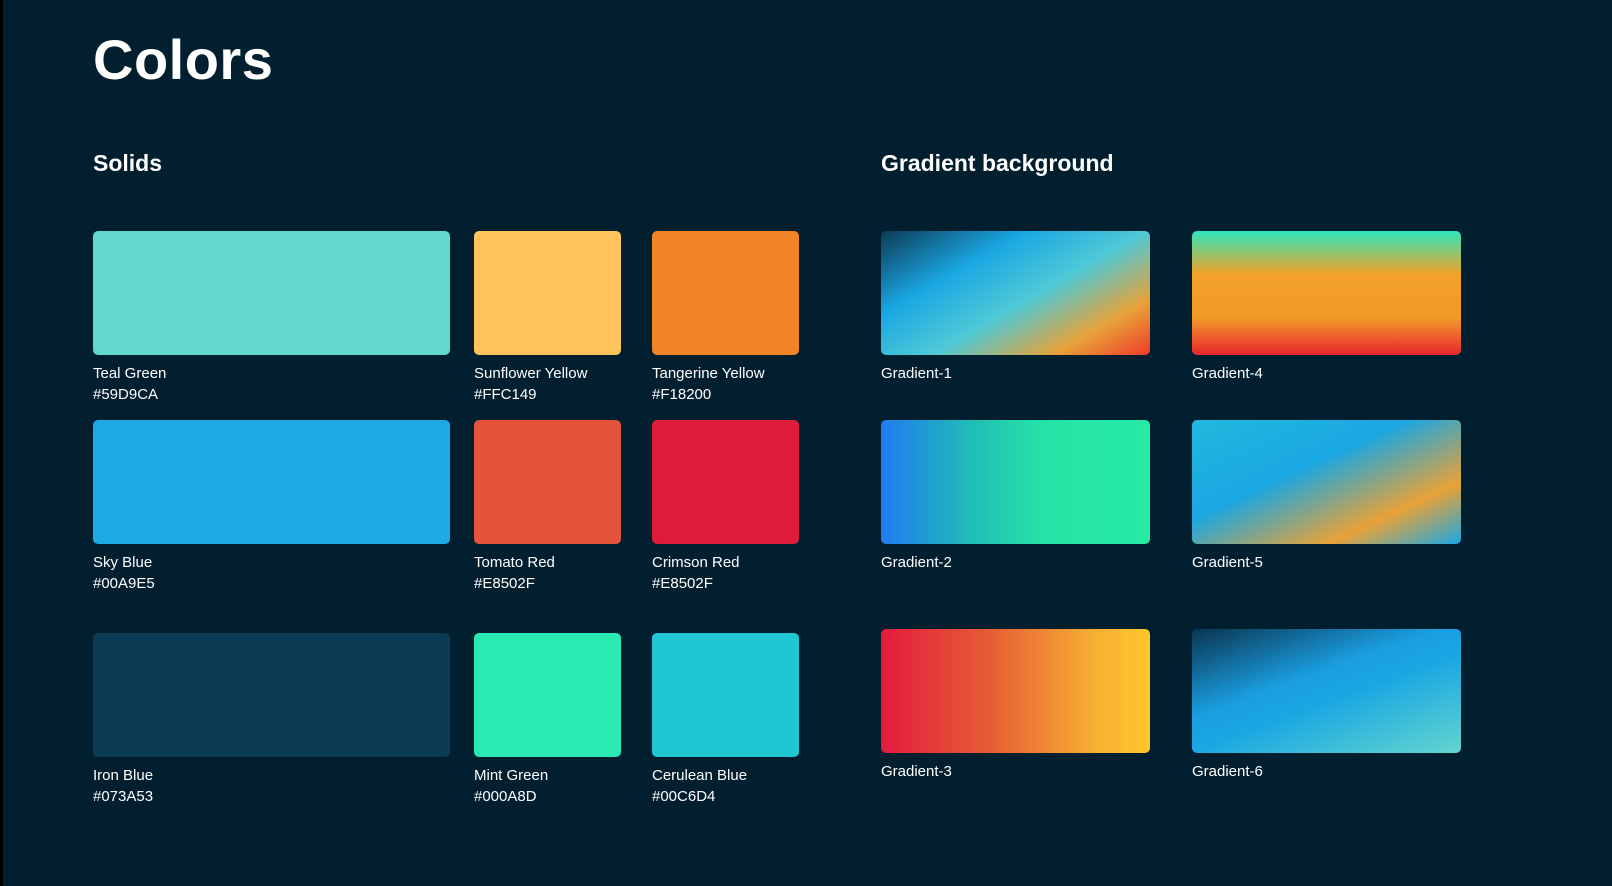 This screenshot has width=1612, height=886. I want to click on gradient-heading: Gradient background, so click(997, 163).